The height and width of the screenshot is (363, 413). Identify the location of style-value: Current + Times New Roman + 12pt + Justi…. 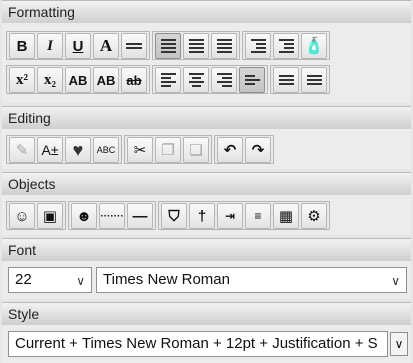
(196, 343).